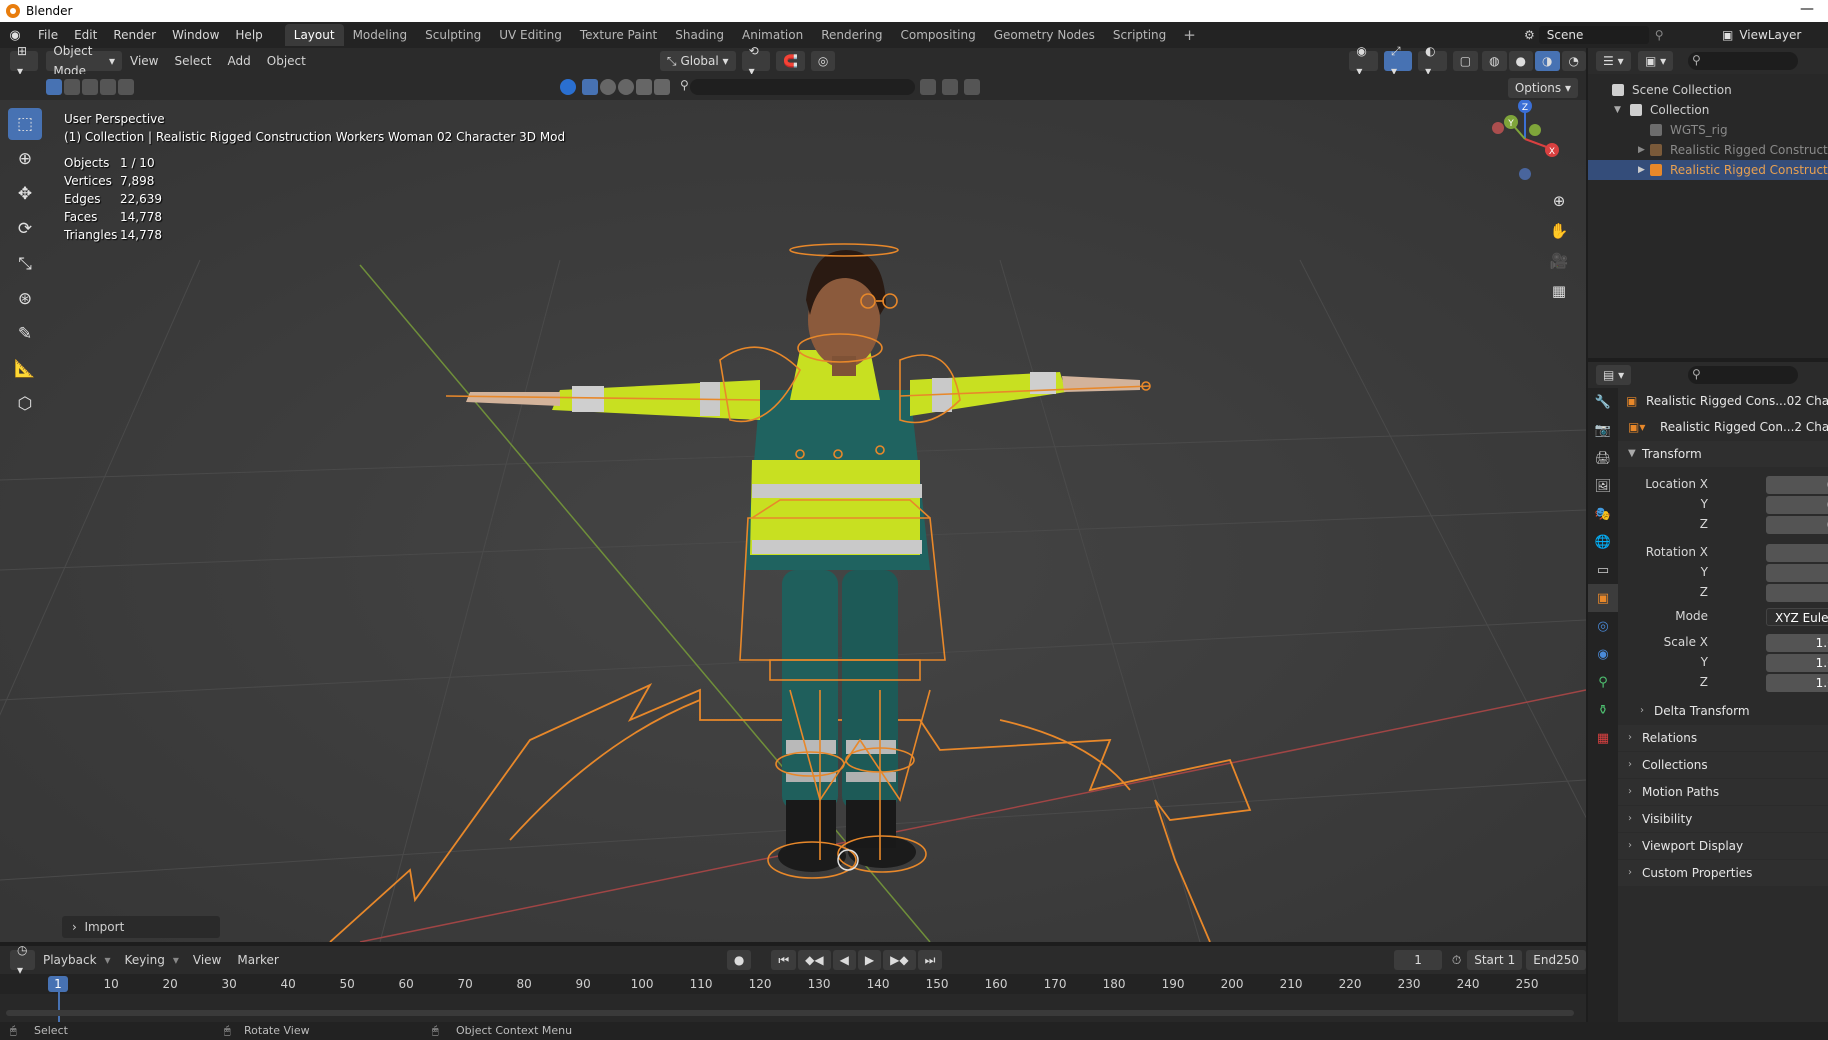 The width and height of the screenshot is (1828, 1040). I want to click on camera-icon: 🎥, so click(1559, 261).